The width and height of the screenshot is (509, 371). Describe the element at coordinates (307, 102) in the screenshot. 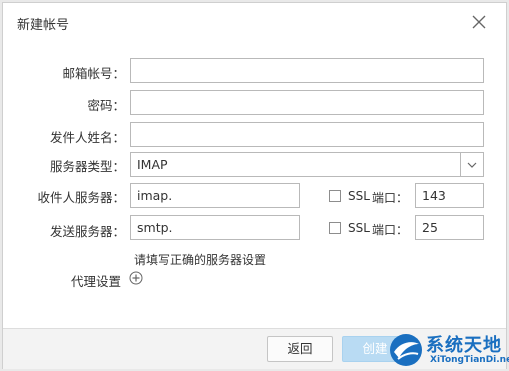

I see `password-input` at that location.